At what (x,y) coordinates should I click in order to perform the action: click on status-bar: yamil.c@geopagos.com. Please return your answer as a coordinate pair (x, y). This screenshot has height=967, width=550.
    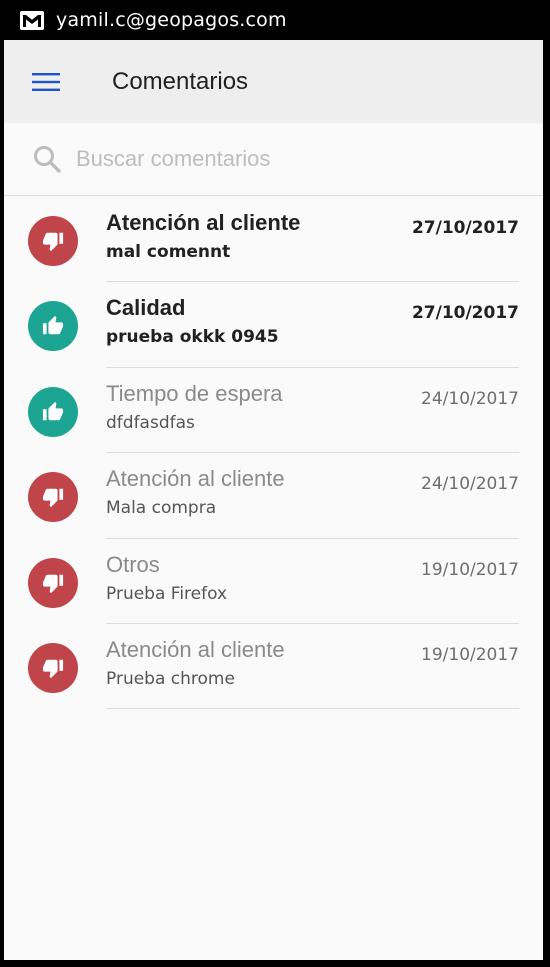
    Looking at the image, I should click on (275, 20).